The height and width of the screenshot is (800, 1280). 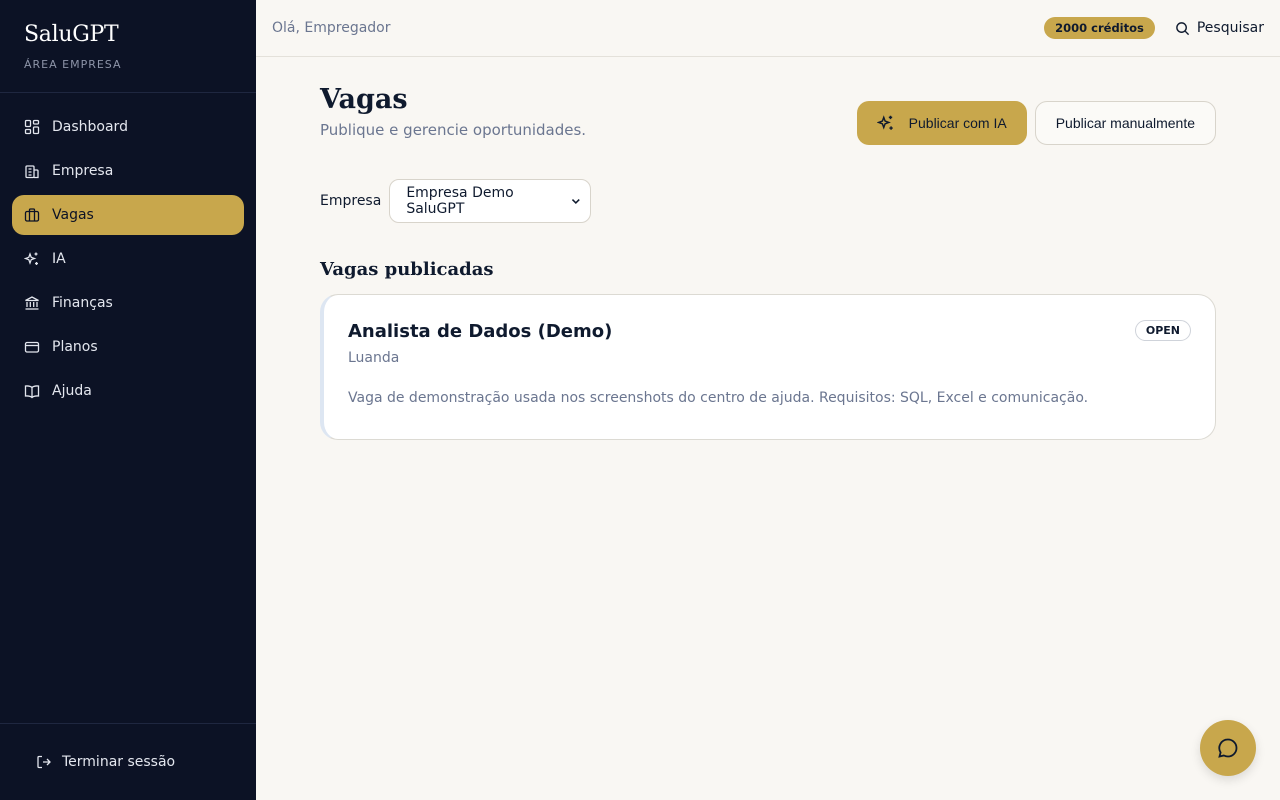 What do you see at coordinates (32, 347) in the screenshot?
I see `credit-card-icon` at bounding box center [32, 347].